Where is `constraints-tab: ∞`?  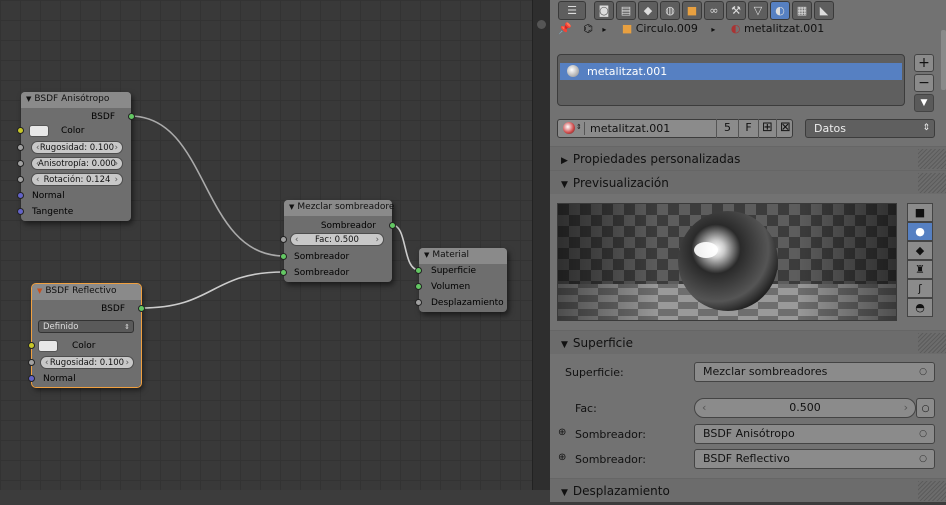 constraints-tab: ∞ is located at coordinates (714, 10).